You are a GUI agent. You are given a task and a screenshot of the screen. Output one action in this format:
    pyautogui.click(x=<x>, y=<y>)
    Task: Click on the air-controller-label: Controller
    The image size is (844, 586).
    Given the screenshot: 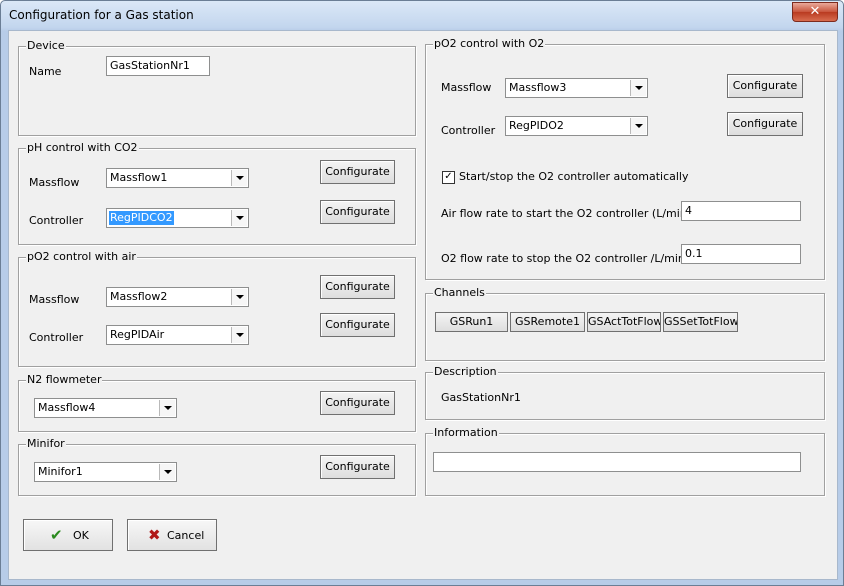 What is the action you would take?
    pyautogui.click(x=56, y=337)
    